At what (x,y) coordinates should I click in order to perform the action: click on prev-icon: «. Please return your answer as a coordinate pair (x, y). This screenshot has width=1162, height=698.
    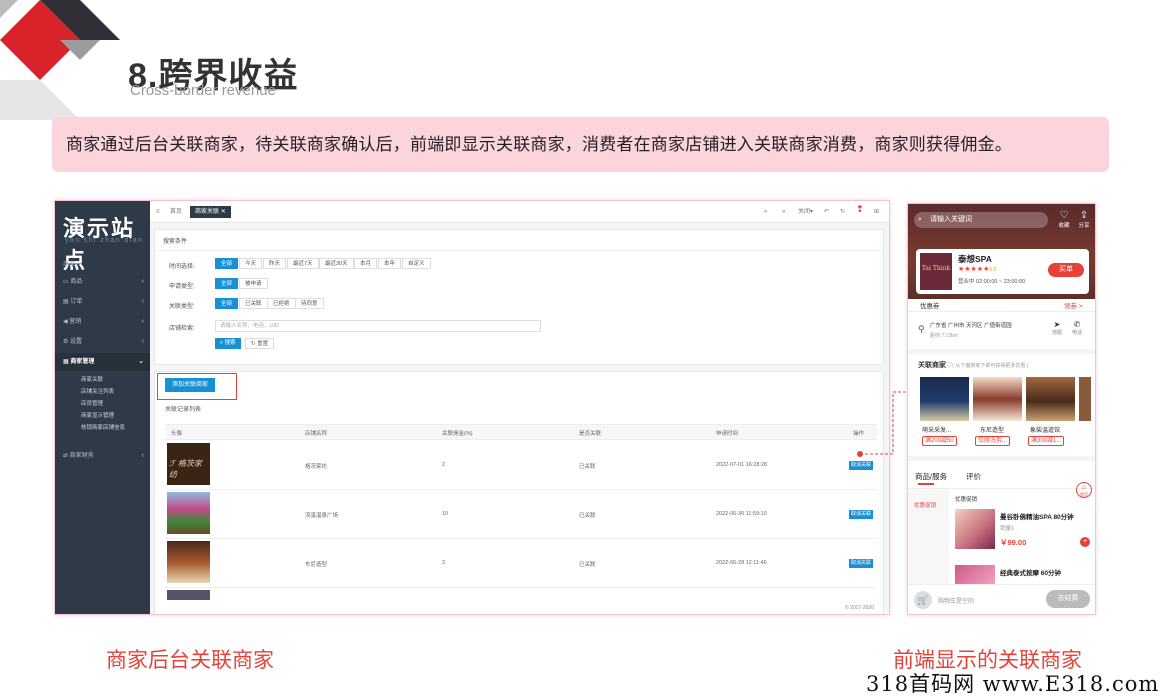
    Looking at the image, I should click on (765, 212).